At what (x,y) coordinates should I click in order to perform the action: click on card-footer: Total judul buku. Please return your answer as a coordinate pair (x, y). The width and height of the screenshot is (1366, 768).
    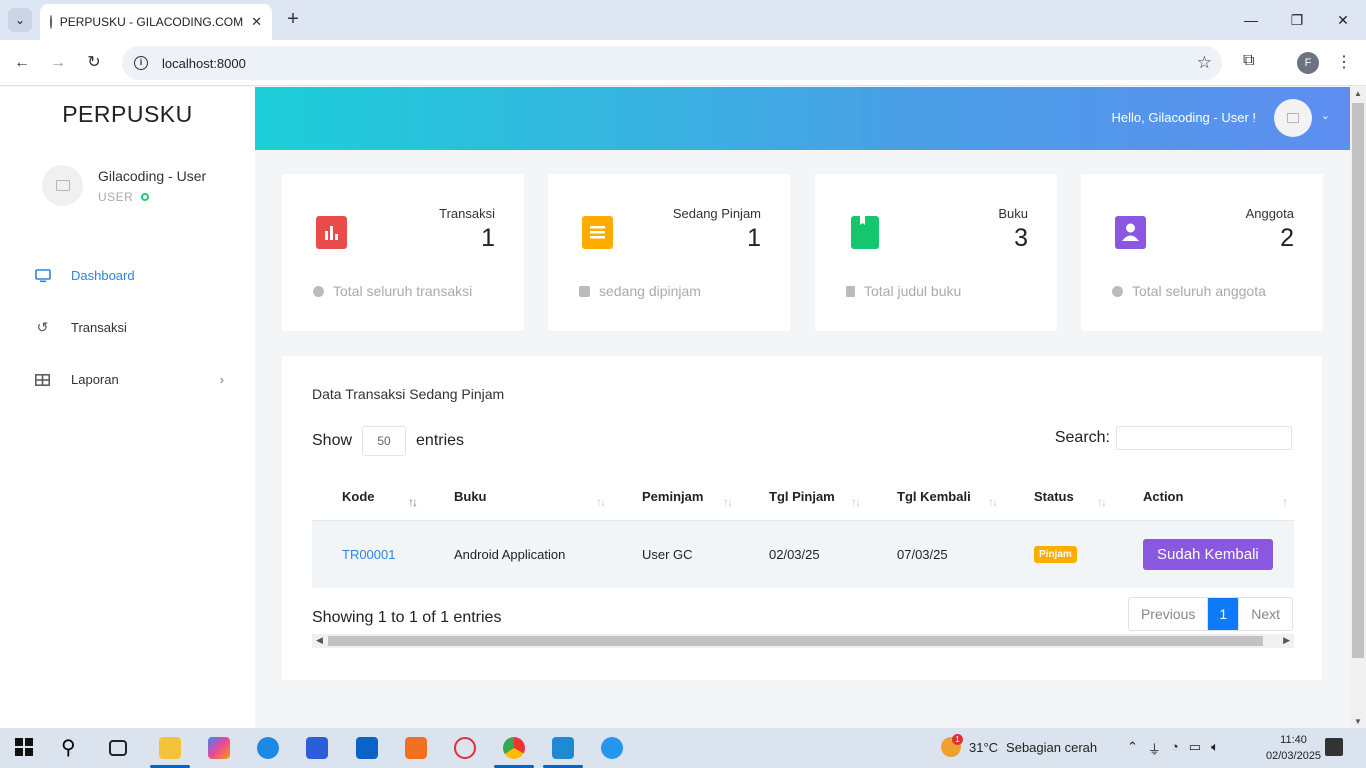
    Looking at the image, I should click on (903, 291).